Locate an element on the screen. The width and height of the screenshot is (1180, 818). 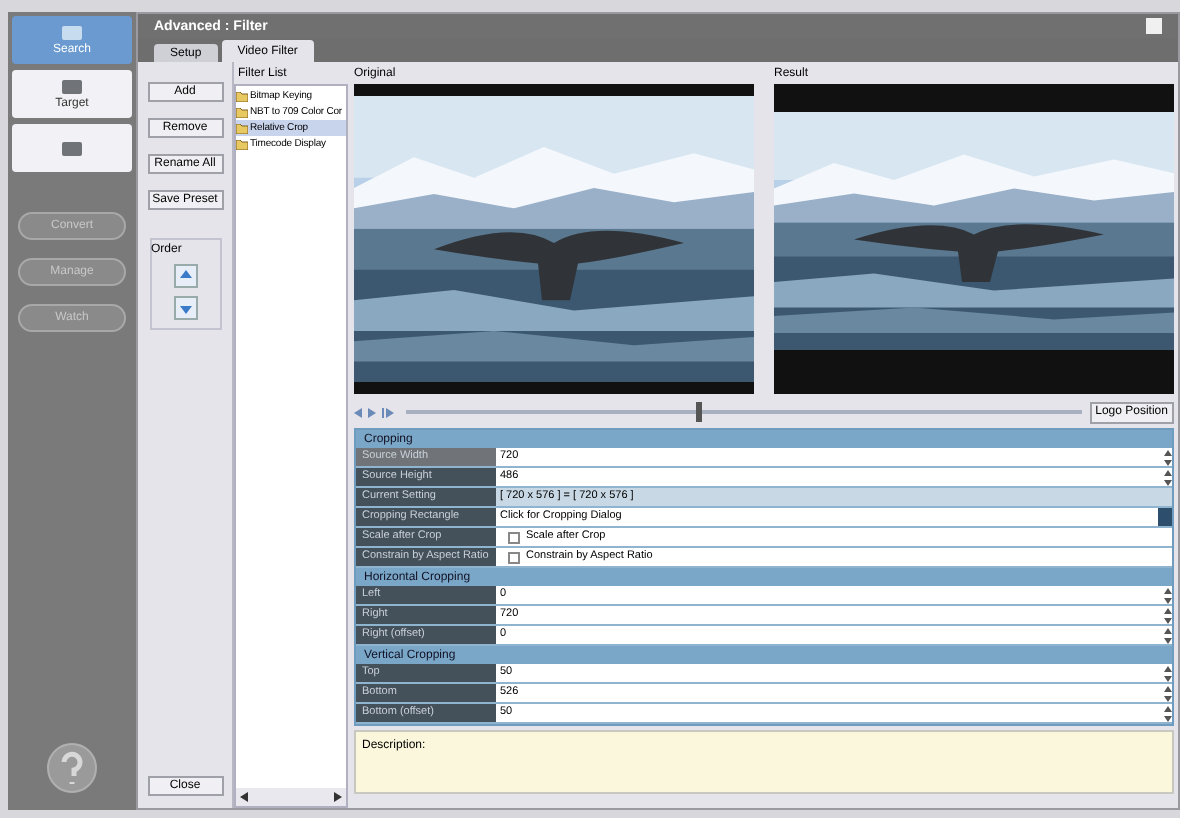
down-arrow-icon is located at coordinates (185, 308).